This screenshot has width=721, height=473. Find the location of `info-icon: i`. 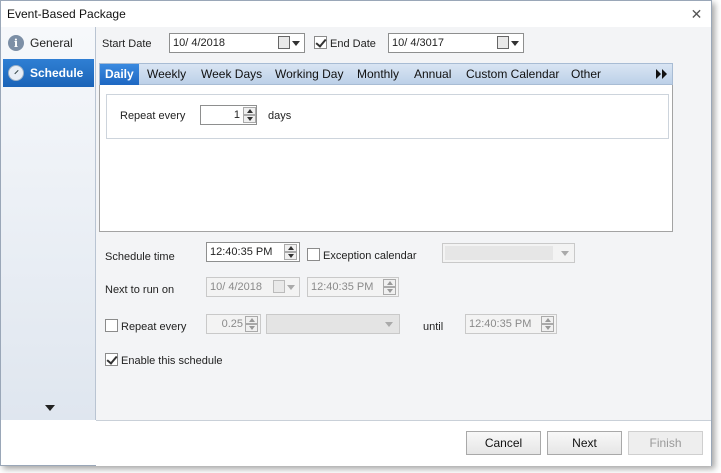

info-icon: i is located at coordinates (16, 43).